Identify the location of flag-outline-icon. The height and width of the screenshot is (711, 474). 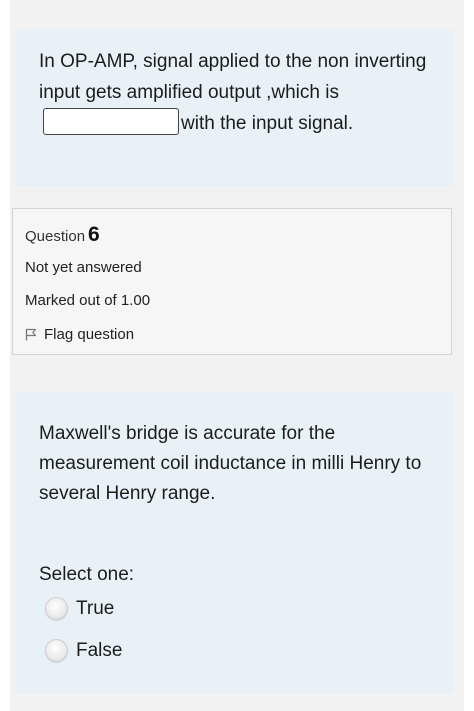
(31, 334).